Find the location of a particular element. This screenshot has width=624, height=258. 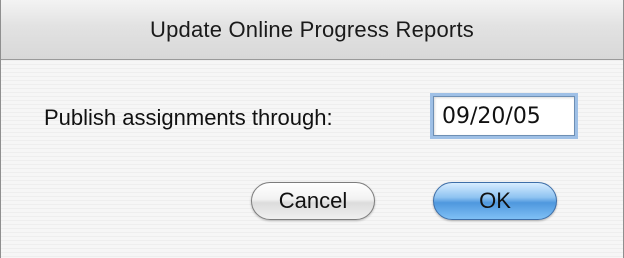

dialog-title: Update Online Progress Reports is located at coordinates (312, 29).